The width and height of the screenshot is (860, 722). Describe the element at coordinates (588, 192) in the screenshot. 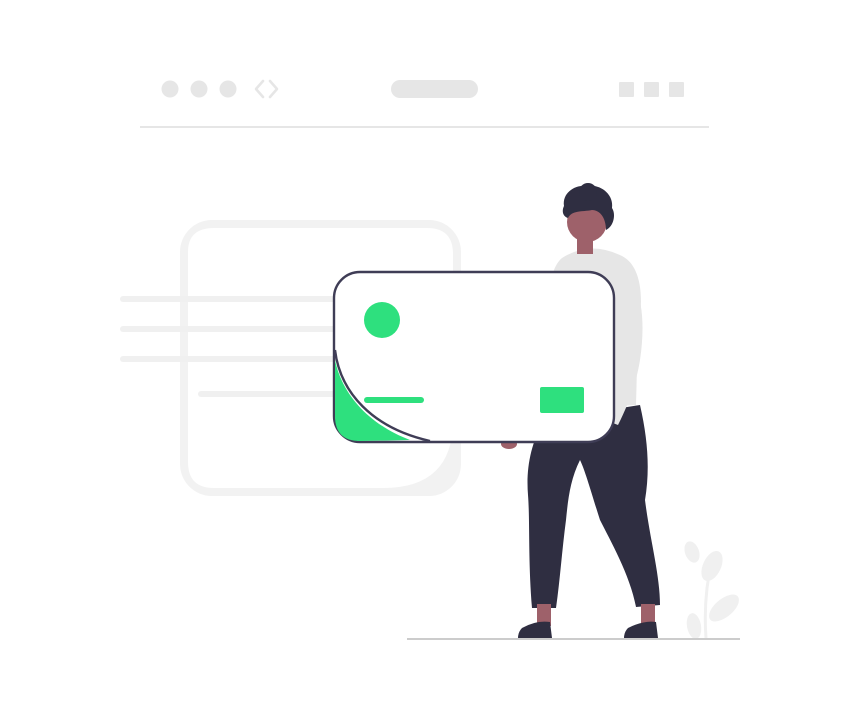

I see `person-hair-bun` at that location.